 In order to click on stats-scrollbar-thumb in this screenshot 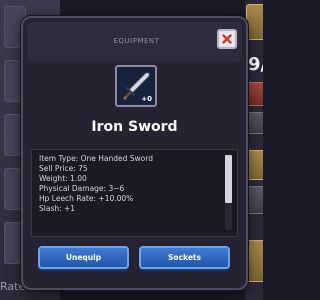, I will do `click(228, 179)`.